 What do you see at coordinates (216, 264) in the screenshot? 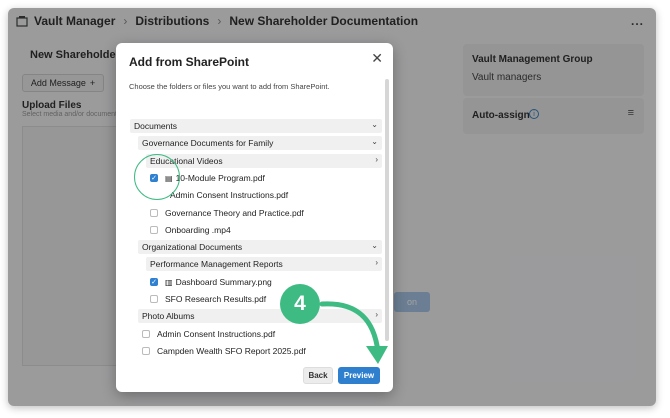
I see `folder-label: Performance Management Reports` at bounding box center [216, 264].